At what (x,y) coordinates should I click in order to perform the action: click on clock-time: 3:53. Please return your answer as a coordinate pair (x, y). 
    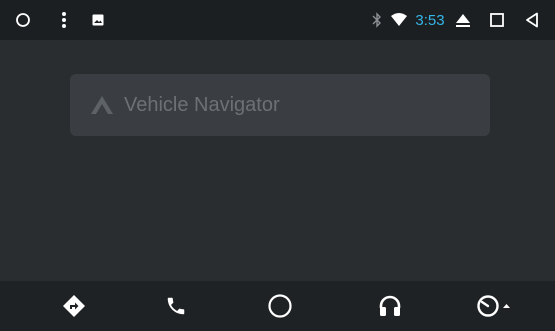
    Looking at the image, I should click on (430, 20).